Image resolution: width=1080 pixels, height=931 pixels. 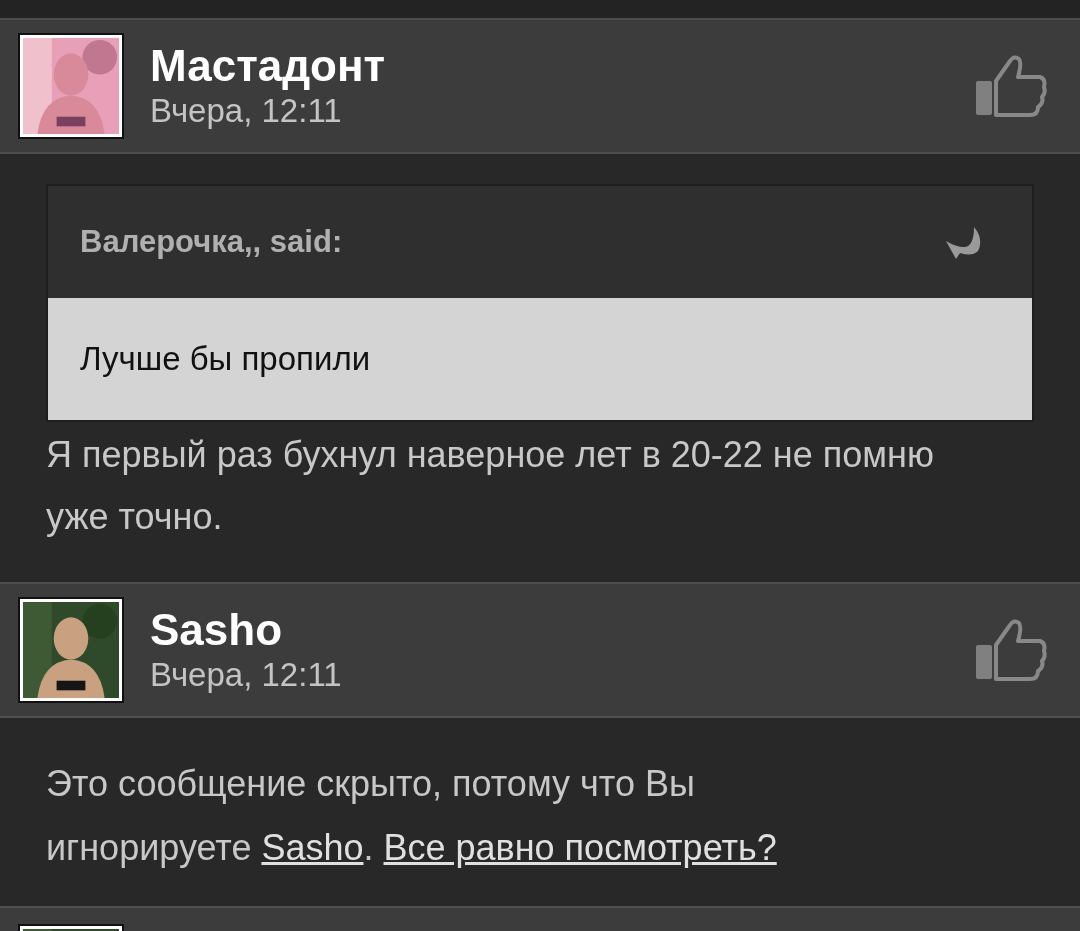 What do you see at coordinates (211, 241) in the screenshot?
I see `quote-attribution: Валерочка,, said:` at bounding box center [211, 241].